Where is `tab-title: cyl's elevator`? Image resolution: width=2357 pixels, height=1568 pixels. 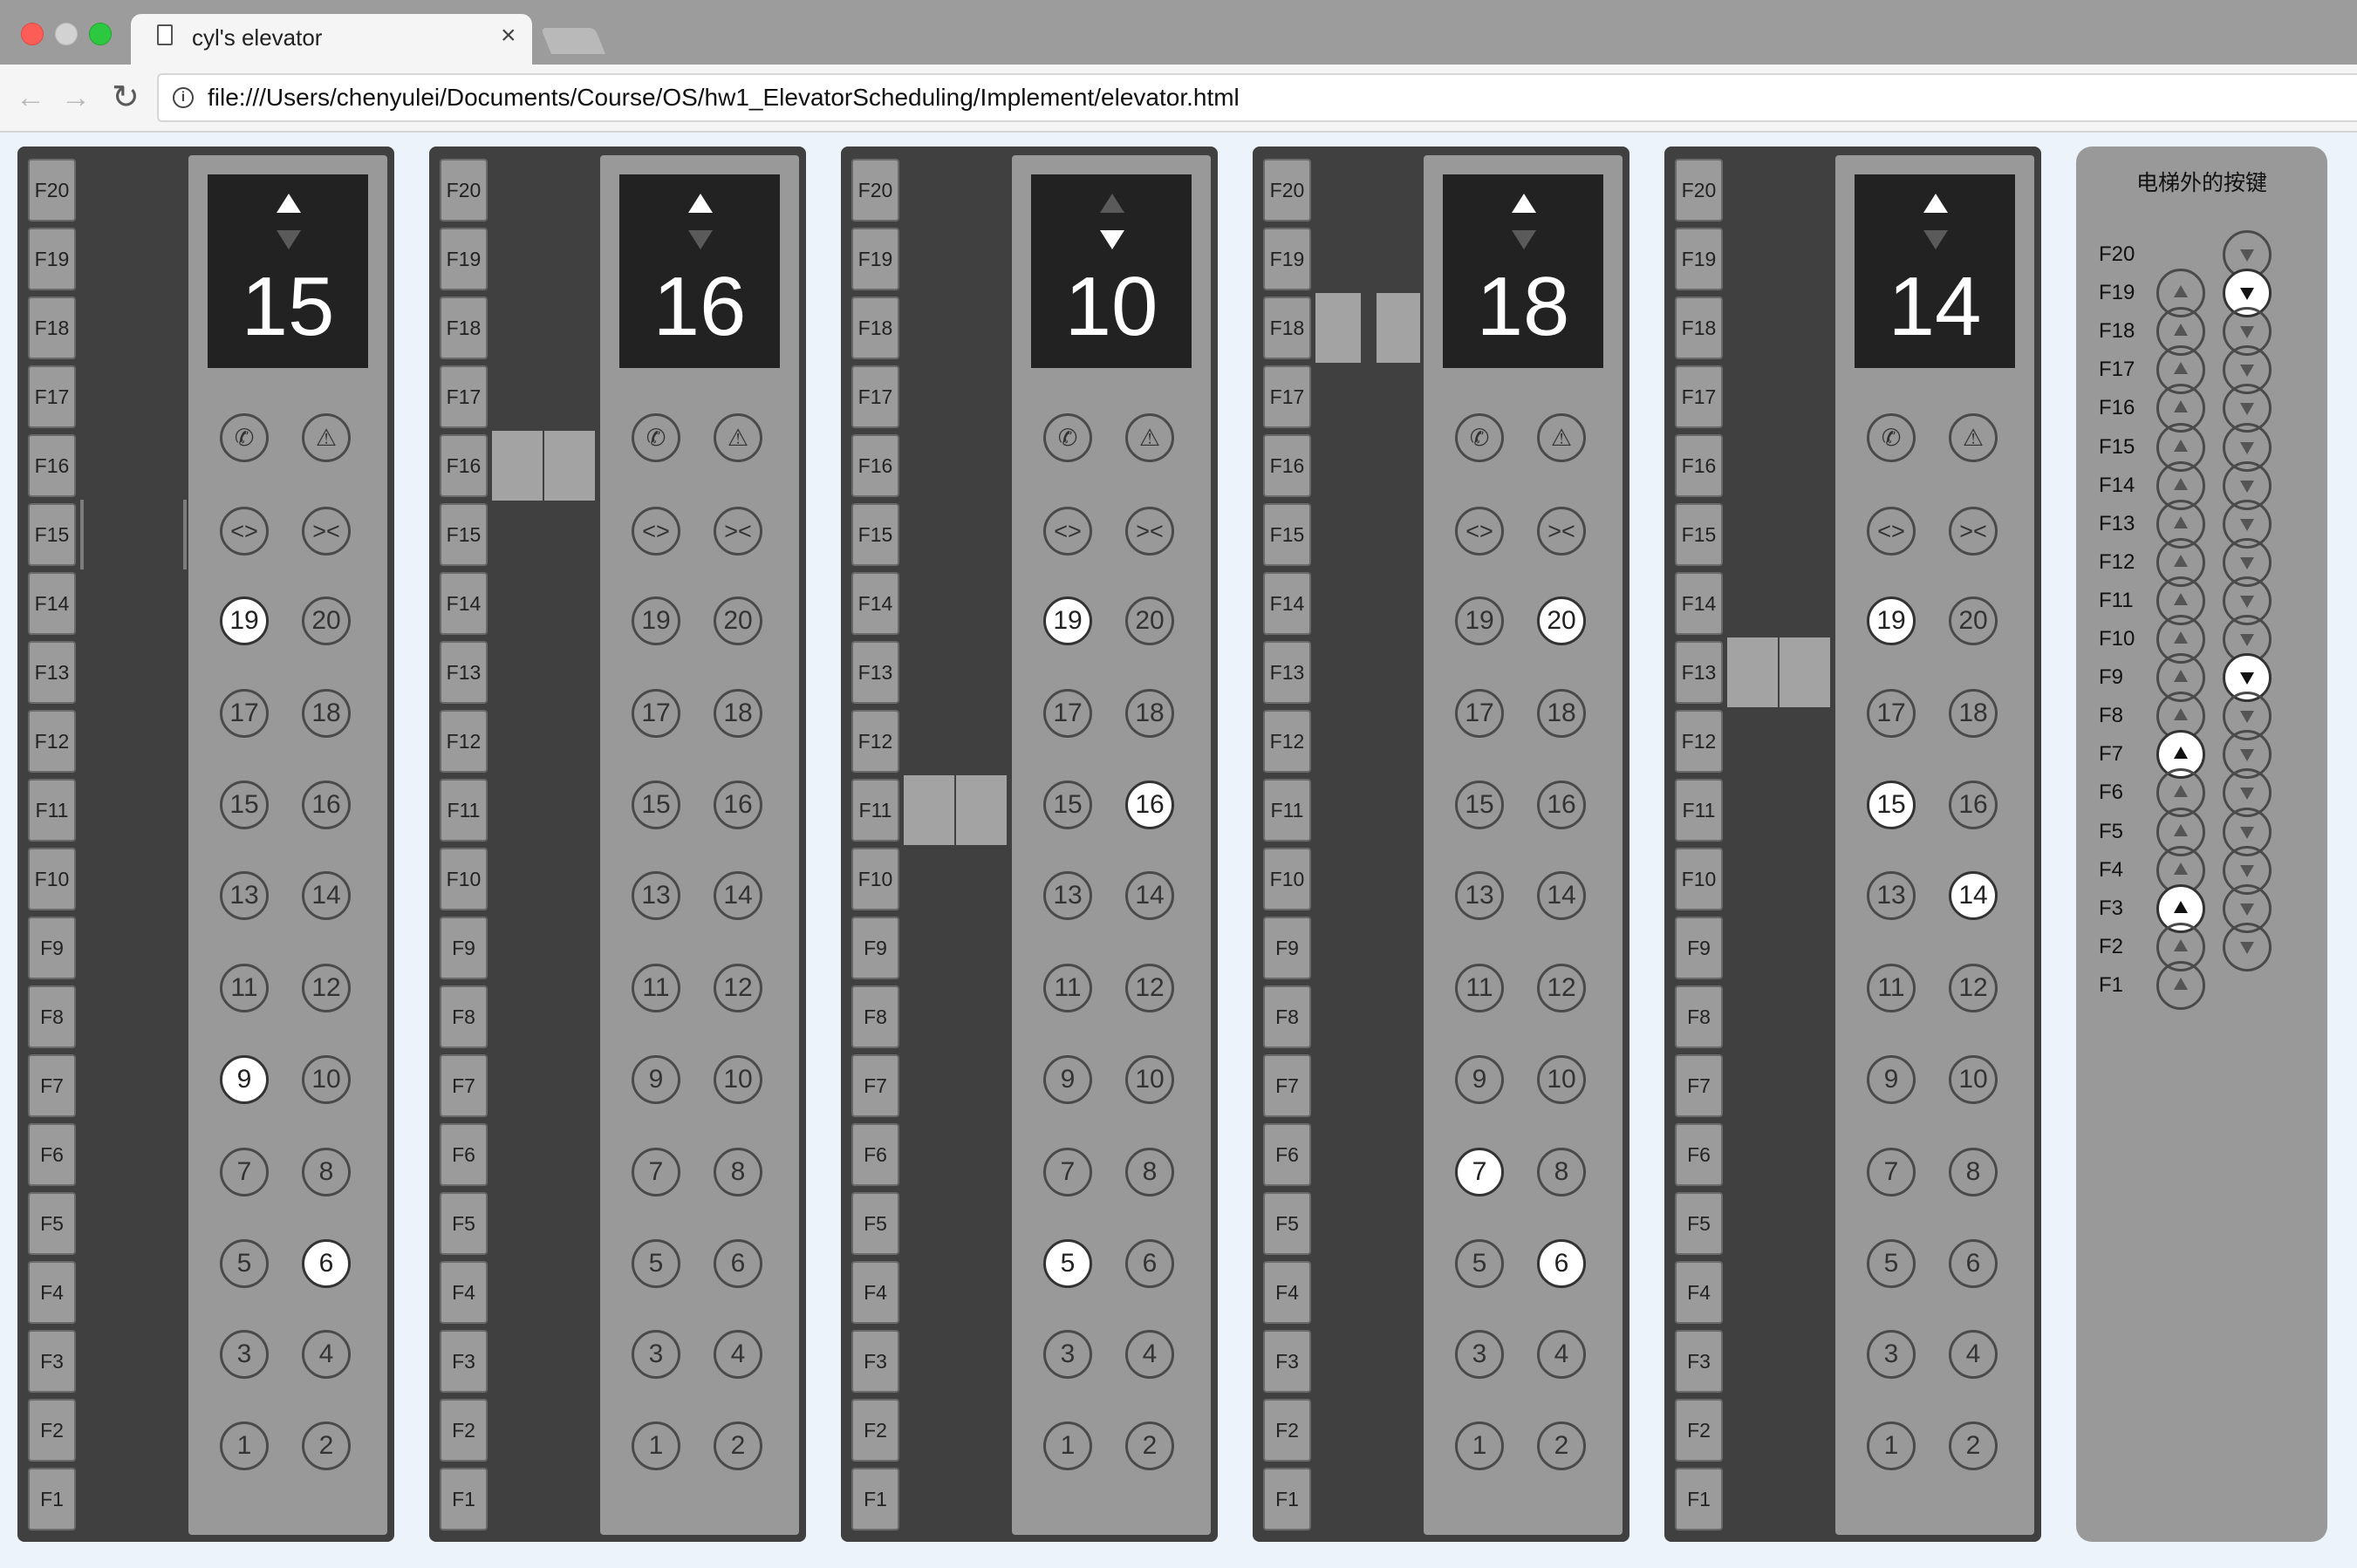 tab-title: cyl's elevator is located at coordinates (257, 37).